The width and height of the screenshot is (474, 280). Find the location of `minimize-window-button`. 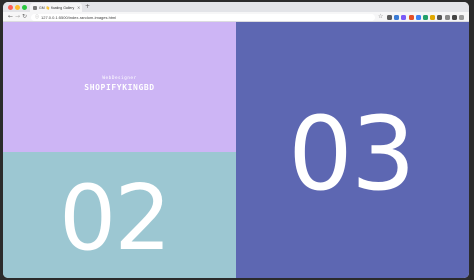

minimize-window-button is located at coordinates (17, 7).